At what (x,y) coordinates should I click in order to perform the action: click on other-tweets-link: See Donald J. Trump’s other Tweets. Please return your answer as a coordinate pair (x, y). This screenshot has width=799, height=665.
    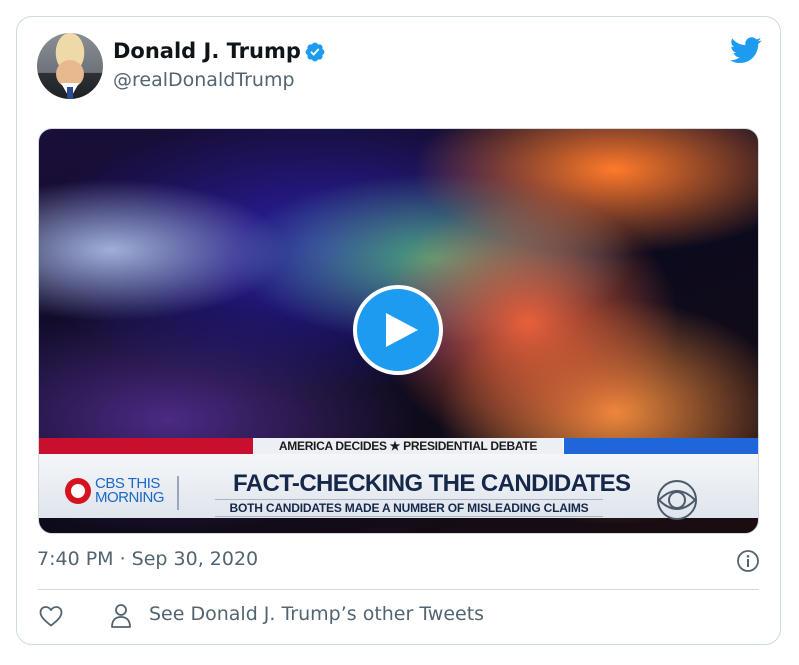
    Looking at the image, I should click on (316, 614).